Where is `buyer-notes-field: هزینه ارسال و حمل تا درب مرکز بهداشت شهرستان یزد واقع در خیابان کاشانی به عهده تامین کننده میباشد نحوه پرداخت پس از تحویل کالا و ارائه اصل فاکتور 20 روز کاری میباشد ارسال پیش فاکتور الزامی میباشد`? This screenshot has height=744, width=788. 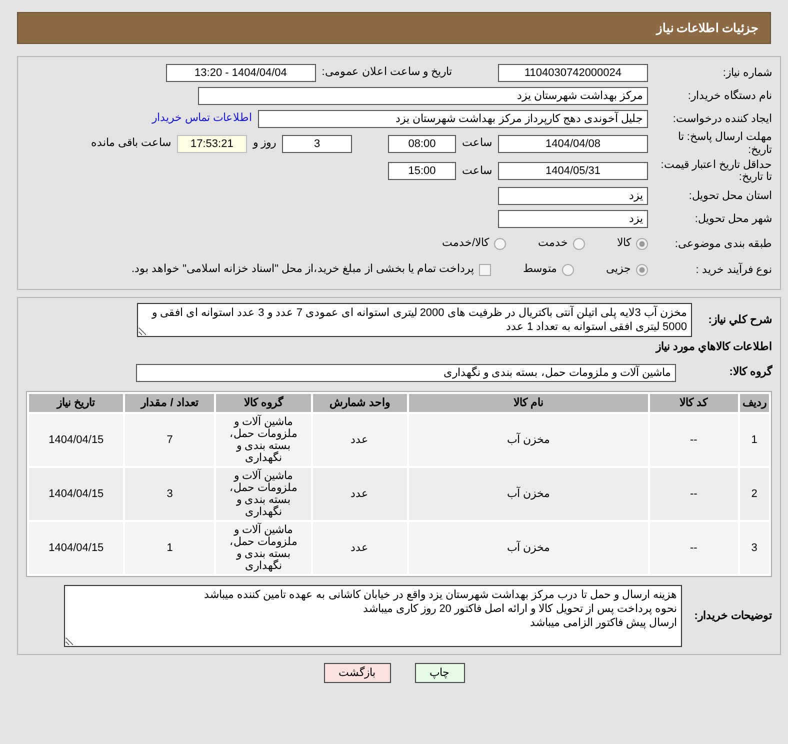 buyer-notes-field: هزینه ارسال و حمل تا درب مرکز بهداشت شهرستان یزد واقع در خیابان کاشانی به عهده تامین کننده میباشد نحوه پرداخت پس از تحویل کالا و ارائه اصل فاکتور 20 روز کاری میباشد ارسال پیش فاکتور الزامی میباشد is located at coordinates (373, 616).